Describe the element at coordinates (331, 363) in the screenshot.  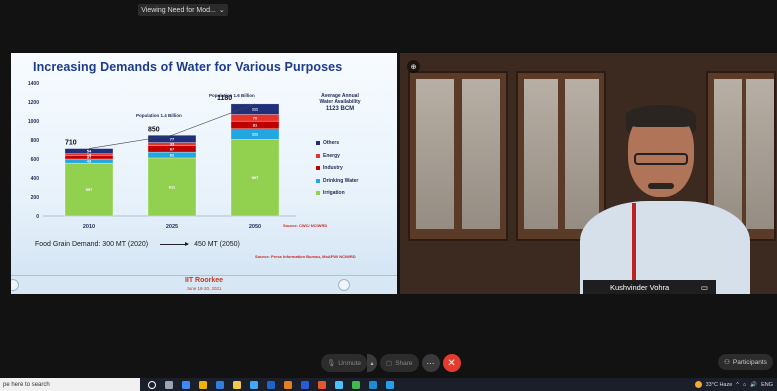
I see `microphone-icon: 🎙` at that location.